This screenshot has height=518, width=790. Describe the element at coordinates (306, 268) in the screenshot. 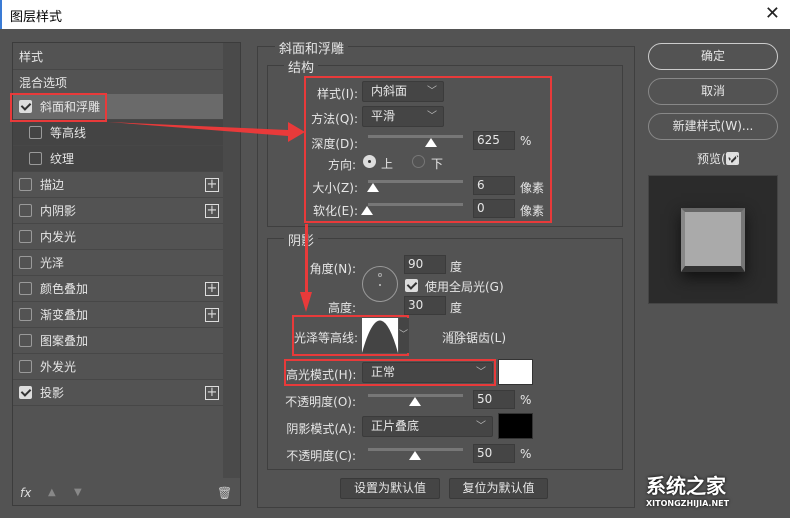

I see `arrow-down-icon` at that location.